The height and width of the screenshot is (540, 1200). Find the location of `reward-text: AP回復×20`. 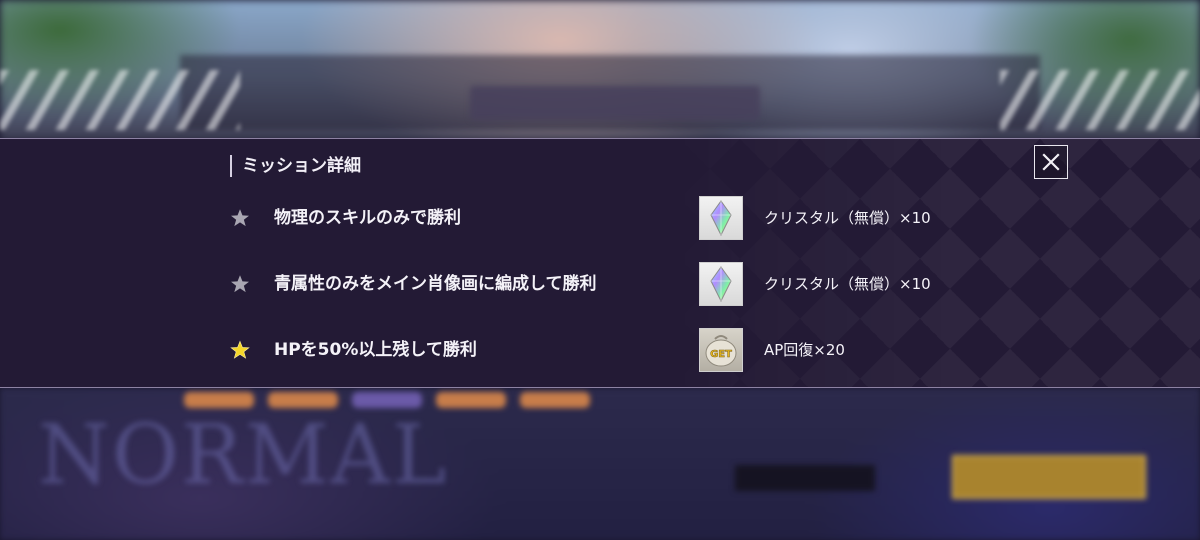

reward-text: AP回復×20 is located at coordinates (804, 350).